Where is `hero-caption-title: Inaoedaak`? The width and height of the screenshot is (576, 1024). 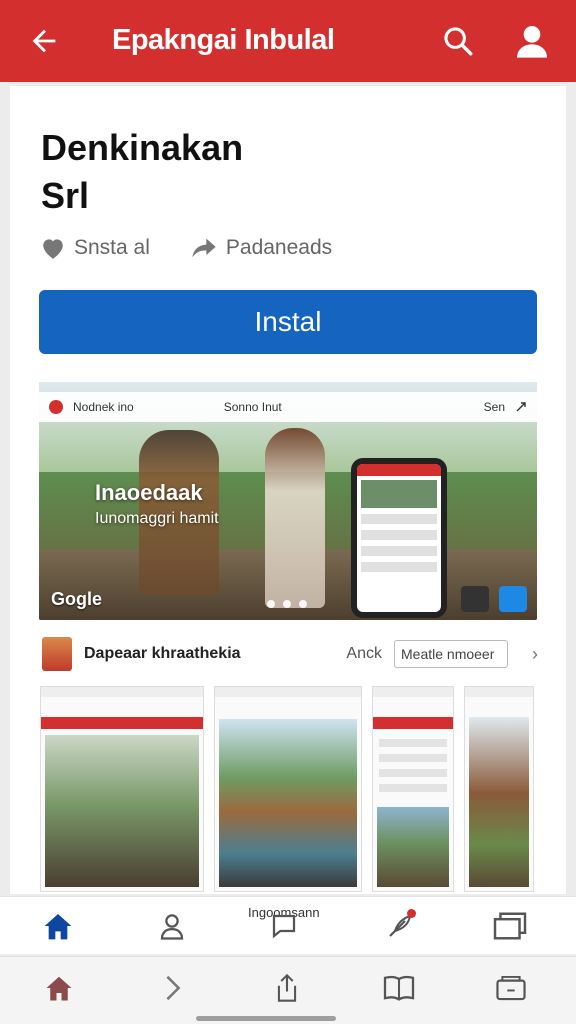
hero-caption-title: Inaoedaak is located at coordinates (149, 492).